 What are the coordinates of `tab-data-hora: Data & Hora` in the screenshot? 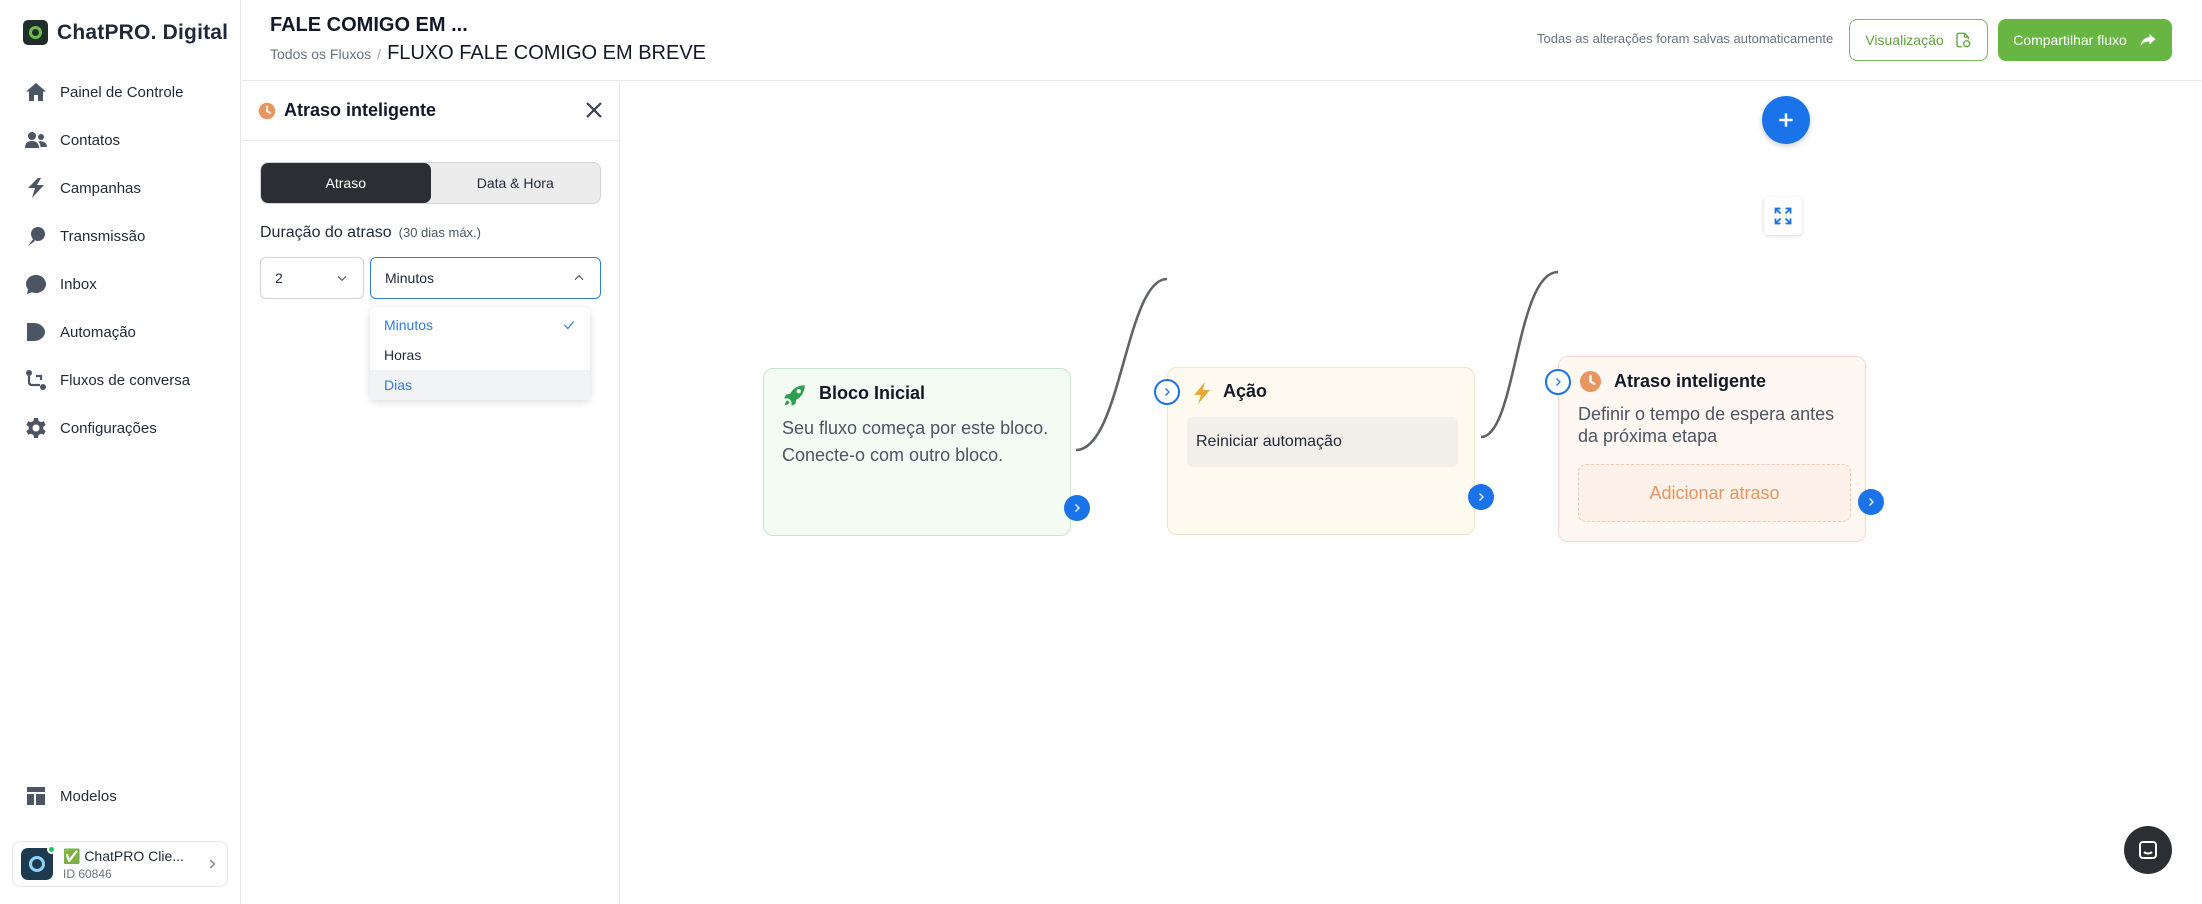 It's located at (516, 183).